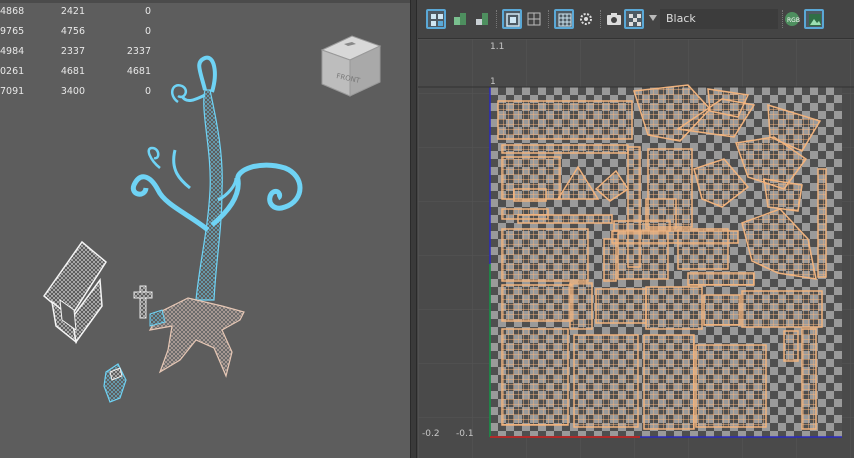  What do you see at coordinates (814, 19) in the screenshot?
I see `image-display-icon` at bounding box center [814, 19].